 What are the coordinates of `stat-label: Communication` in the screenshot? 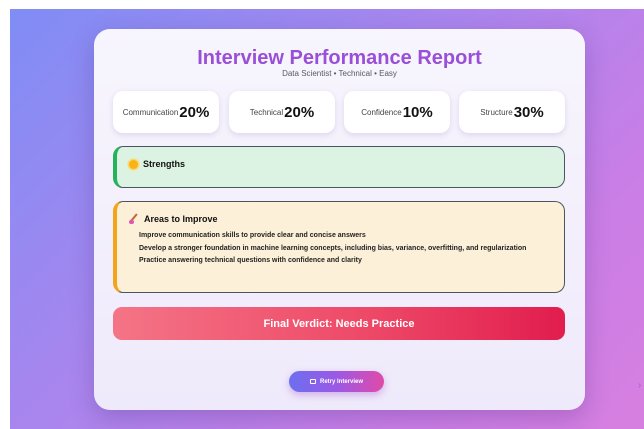 It's located at (150, 112).